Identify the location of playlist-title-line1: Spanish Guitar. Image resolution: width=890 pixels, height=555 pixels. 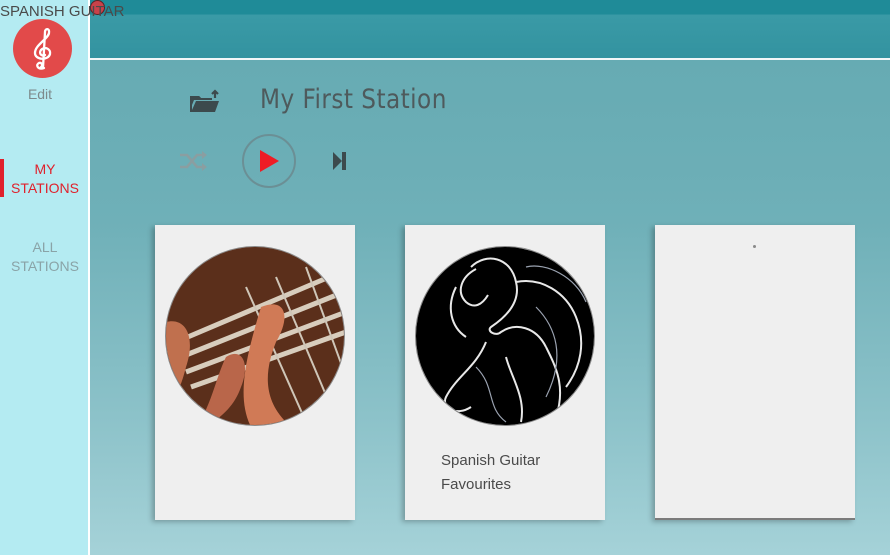
(491, 460).